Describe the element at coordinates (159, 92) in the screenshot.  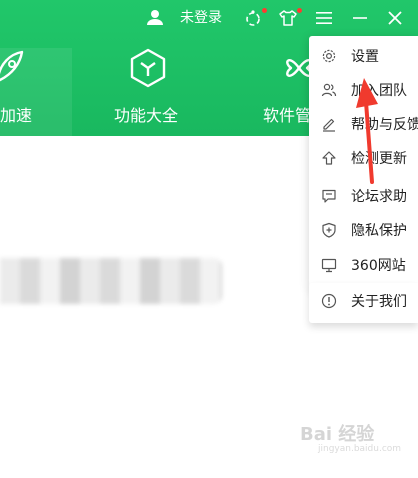
I see `nav-item-features: 功能大全` at that location.